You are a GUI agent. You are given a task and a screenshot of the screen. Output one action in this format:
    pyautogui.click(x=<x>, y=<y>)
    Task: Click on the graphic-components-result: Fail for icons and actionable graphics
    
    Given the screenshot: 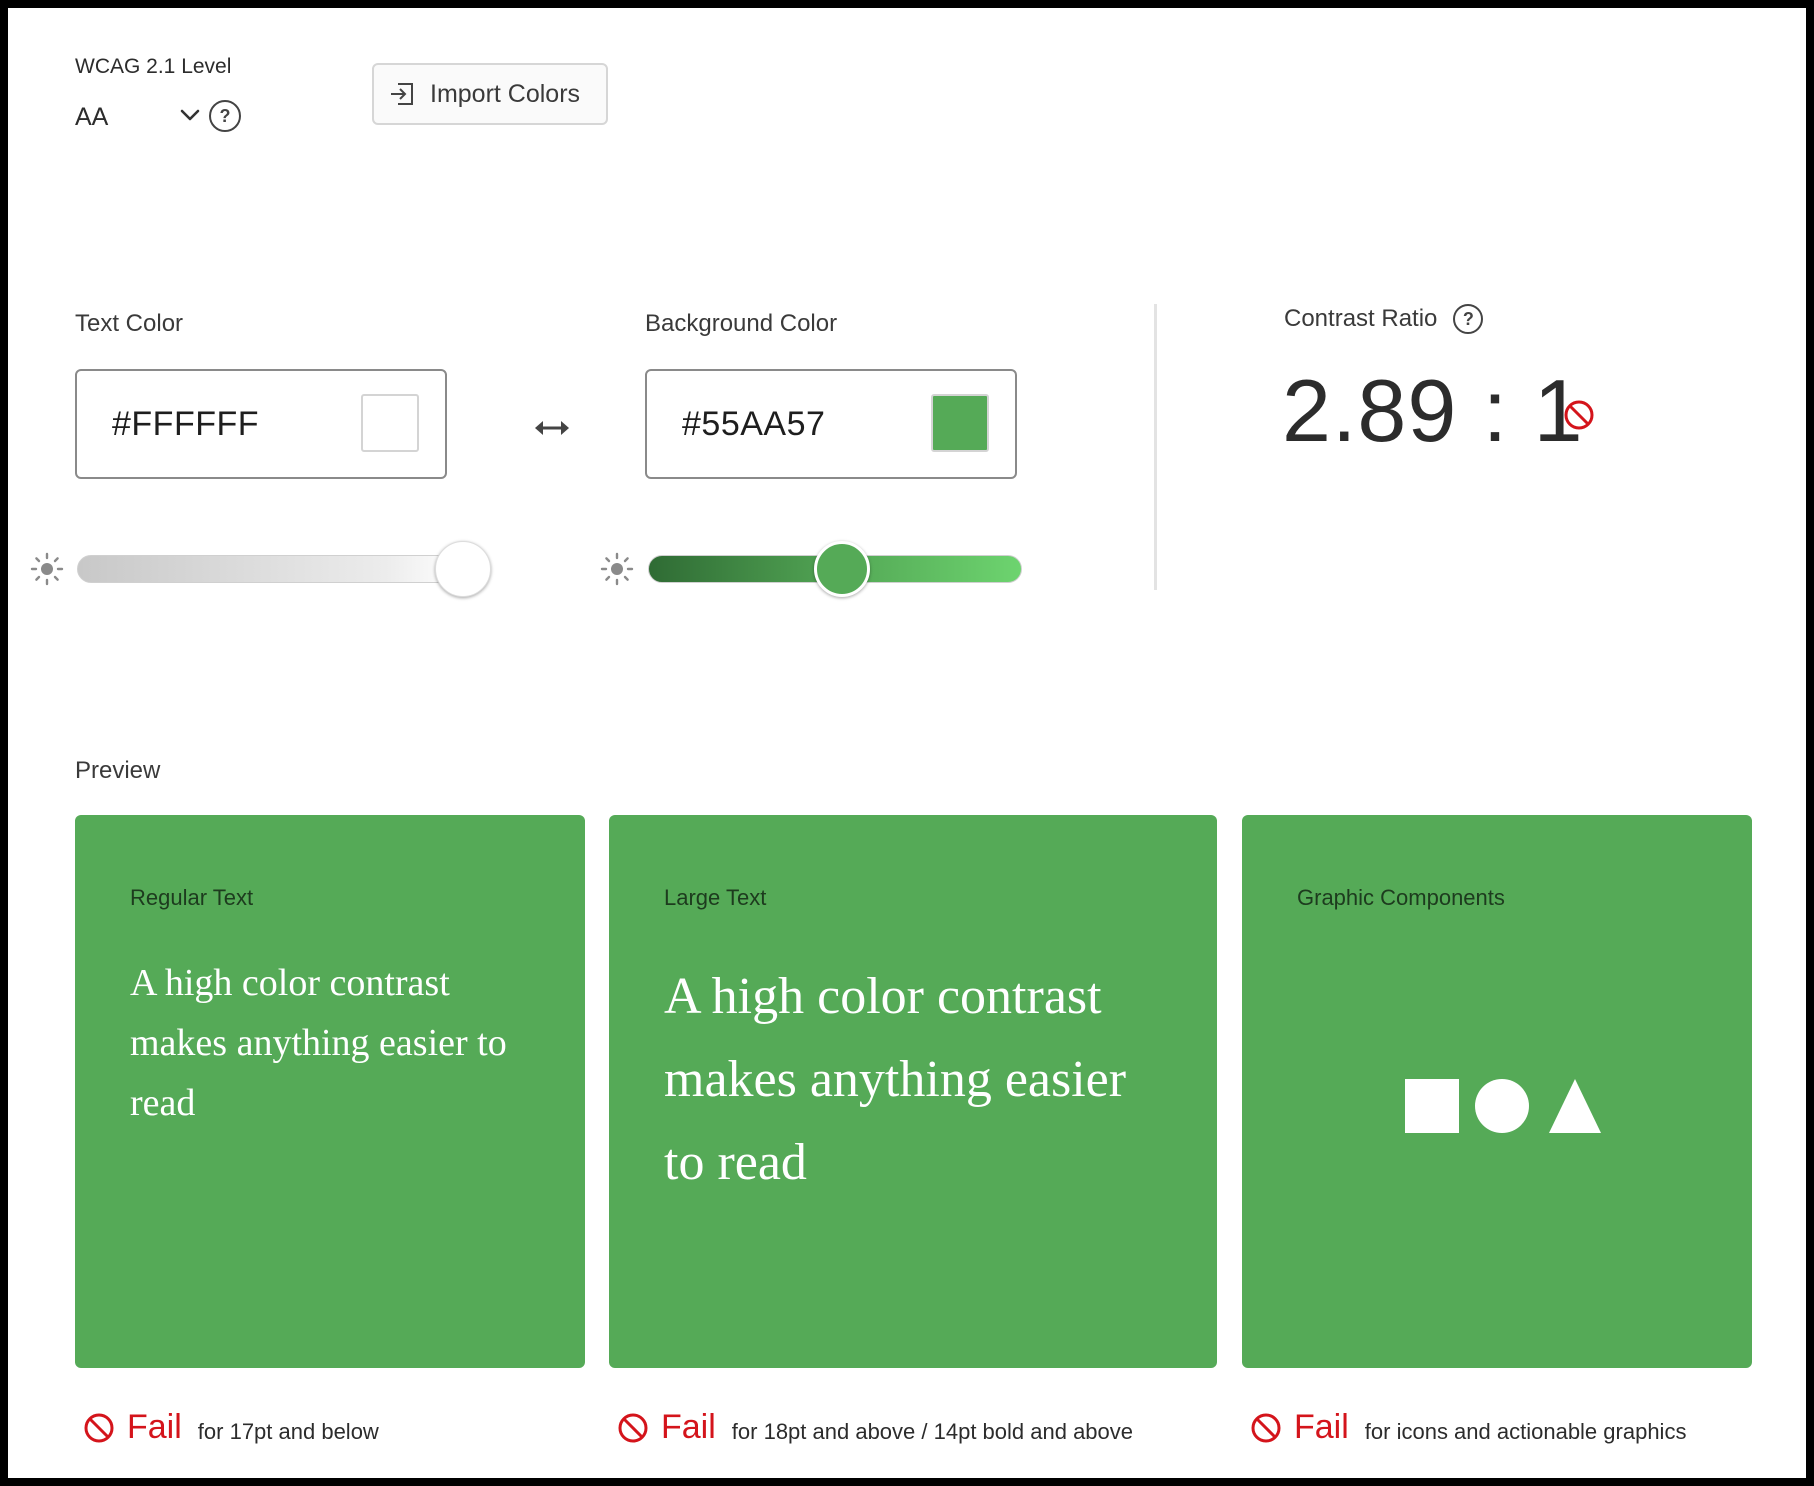 What is the action you would take?
    pyautogui.click(x=1468, y=1427)
    